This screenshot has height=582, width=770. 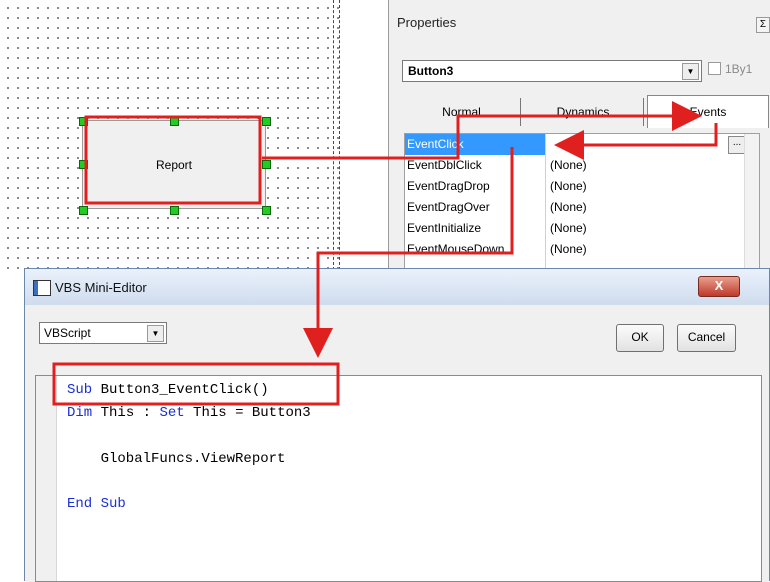 I want to click on report-button: Report, so click(x=174, y=164).